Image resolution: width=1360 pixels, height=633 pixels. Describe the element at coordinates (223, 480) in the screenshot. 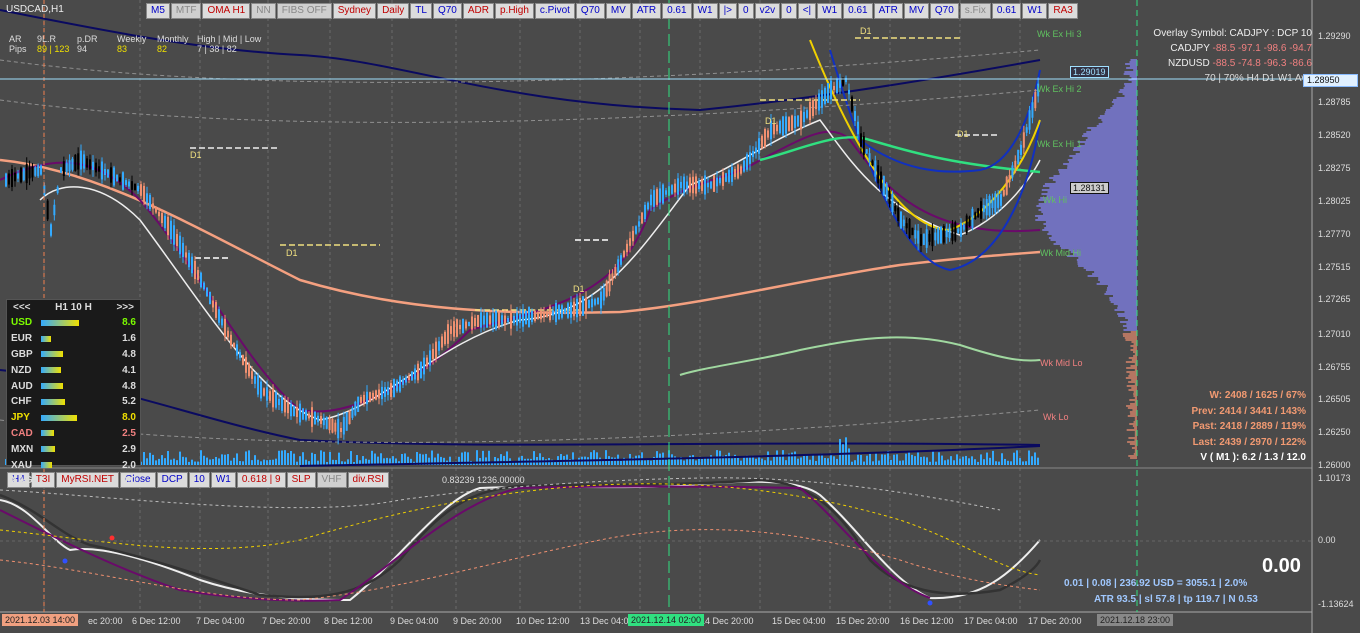

I see `indicator-button-6: W1` at that location.